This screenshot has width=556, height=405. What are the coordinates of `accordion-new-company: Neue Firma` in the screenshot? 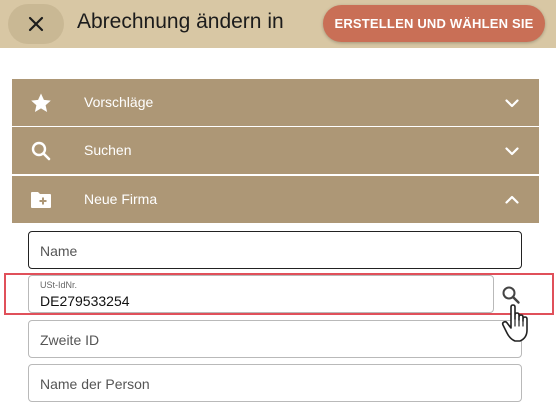 It's located at (275, 199).